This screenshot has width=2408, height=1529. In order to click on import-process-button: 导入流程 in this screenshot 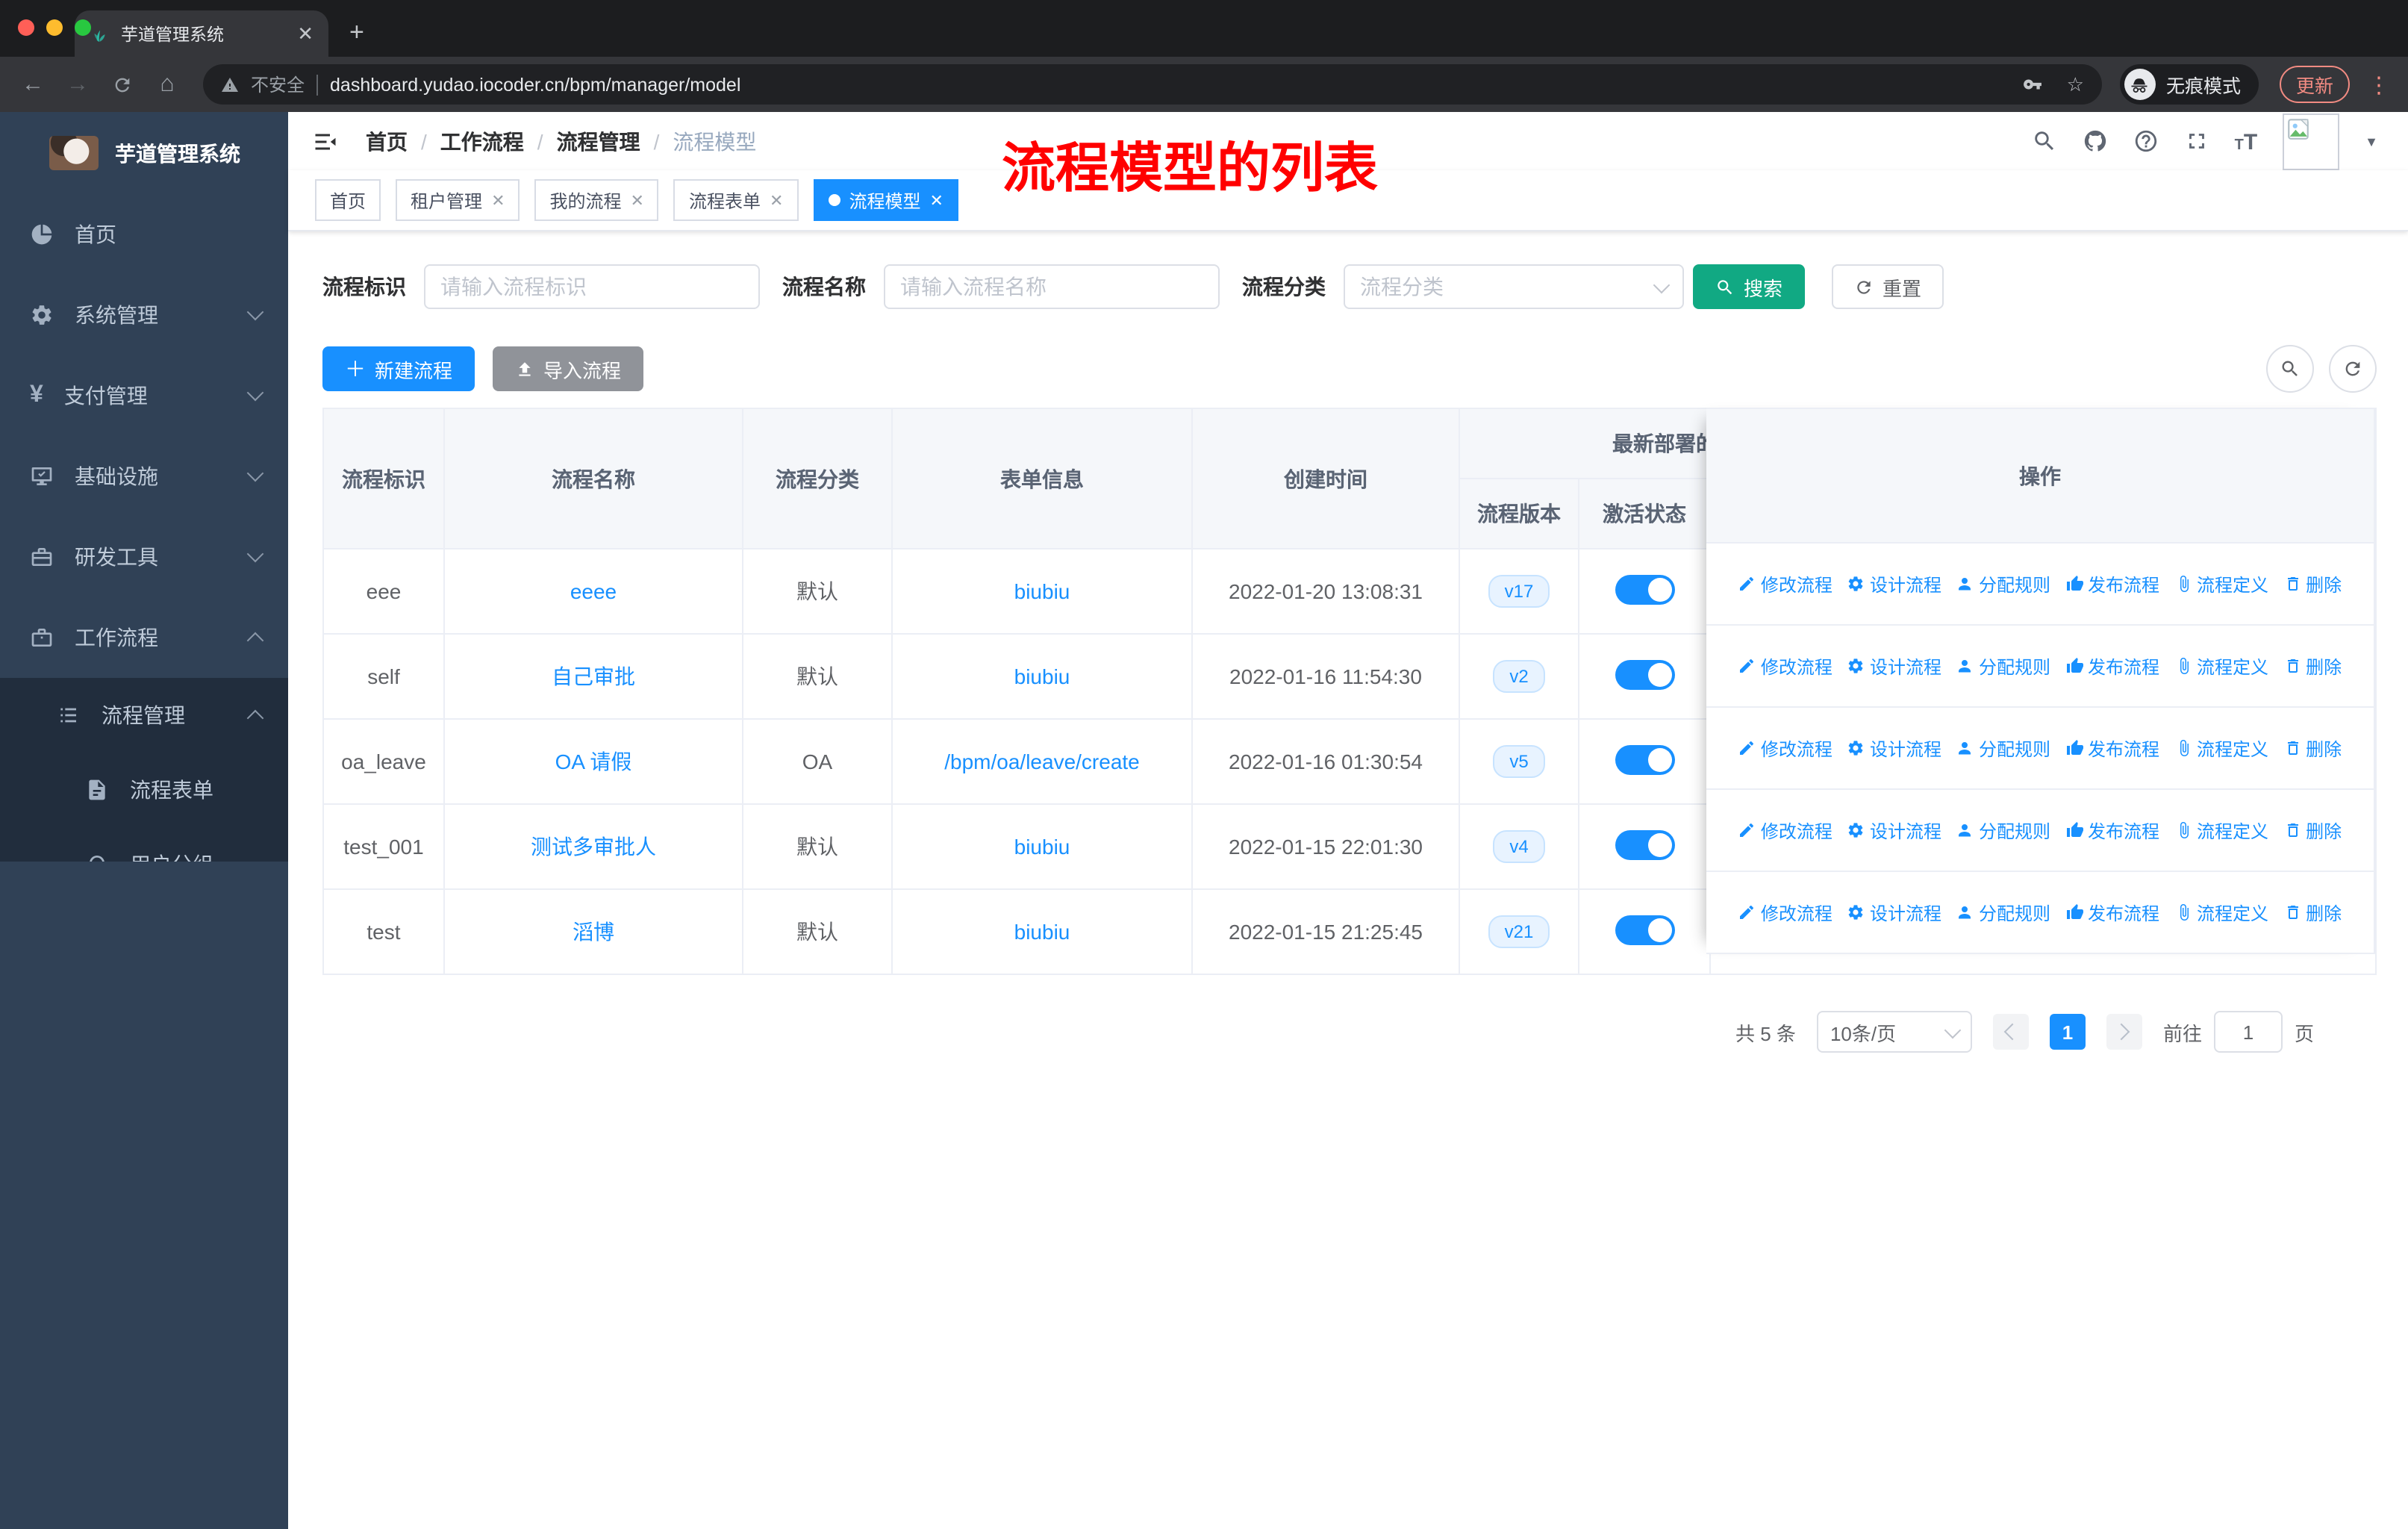, I will do `click(568, 369)`.